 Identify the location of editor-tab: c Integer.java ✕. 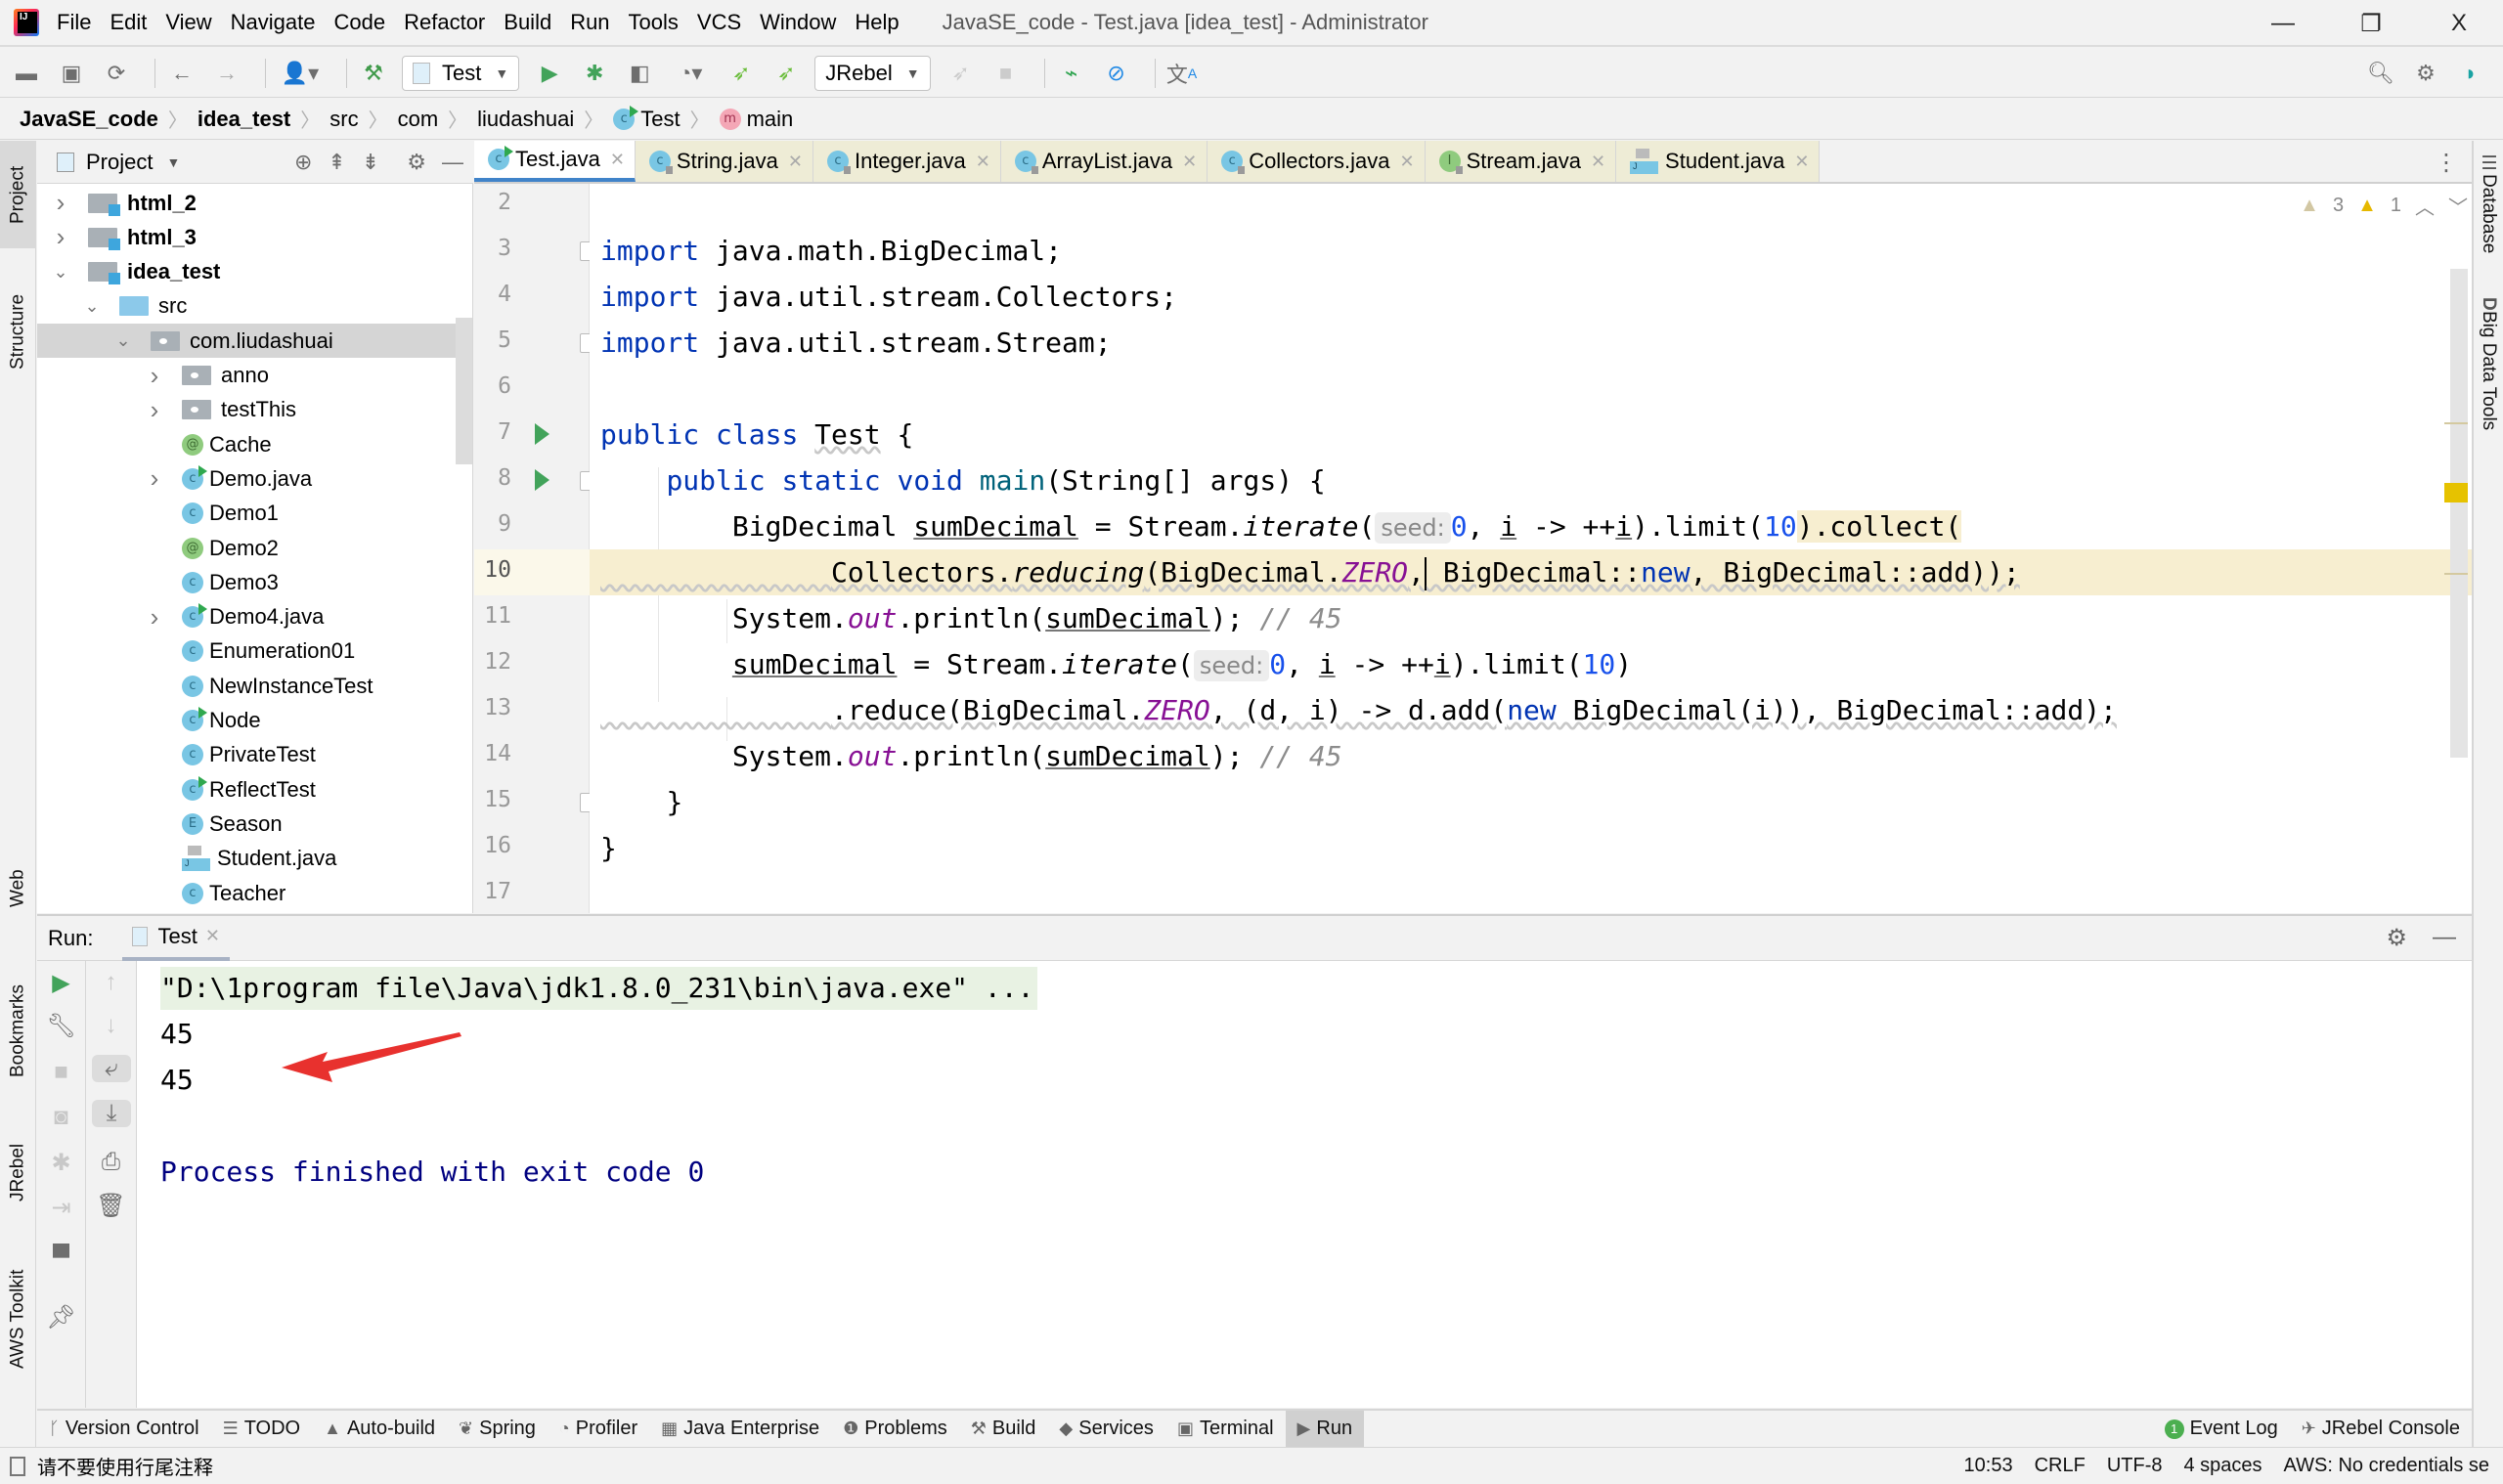
(906, 161).